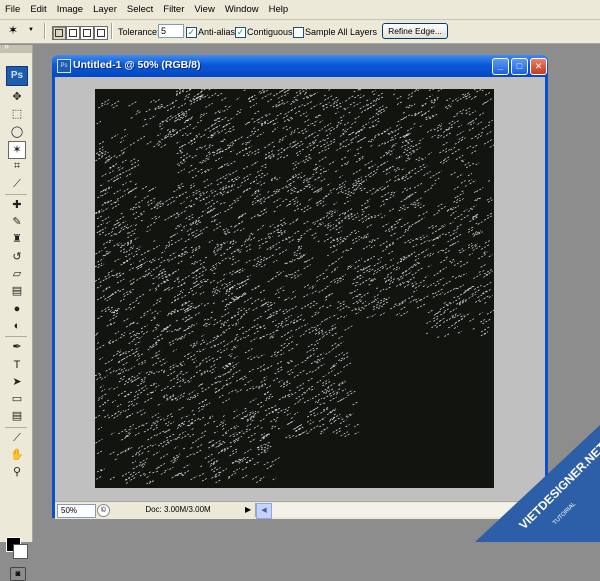  I want to click on document-size-info: Doc: 3.00M/3.00M, so click(178, 510).